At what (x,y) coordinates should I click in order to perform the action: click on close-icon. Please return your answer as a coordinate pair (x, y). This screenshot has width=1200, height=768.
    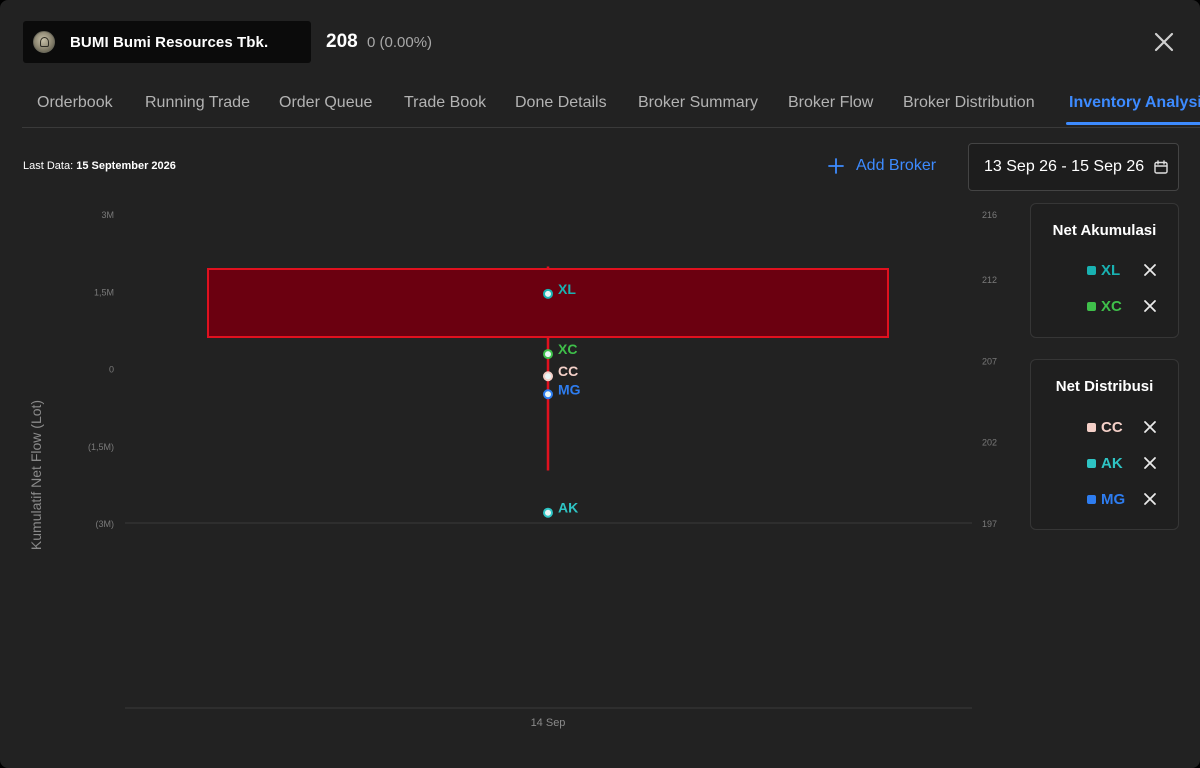
    Looking at the image, I should click on (1164, 42).